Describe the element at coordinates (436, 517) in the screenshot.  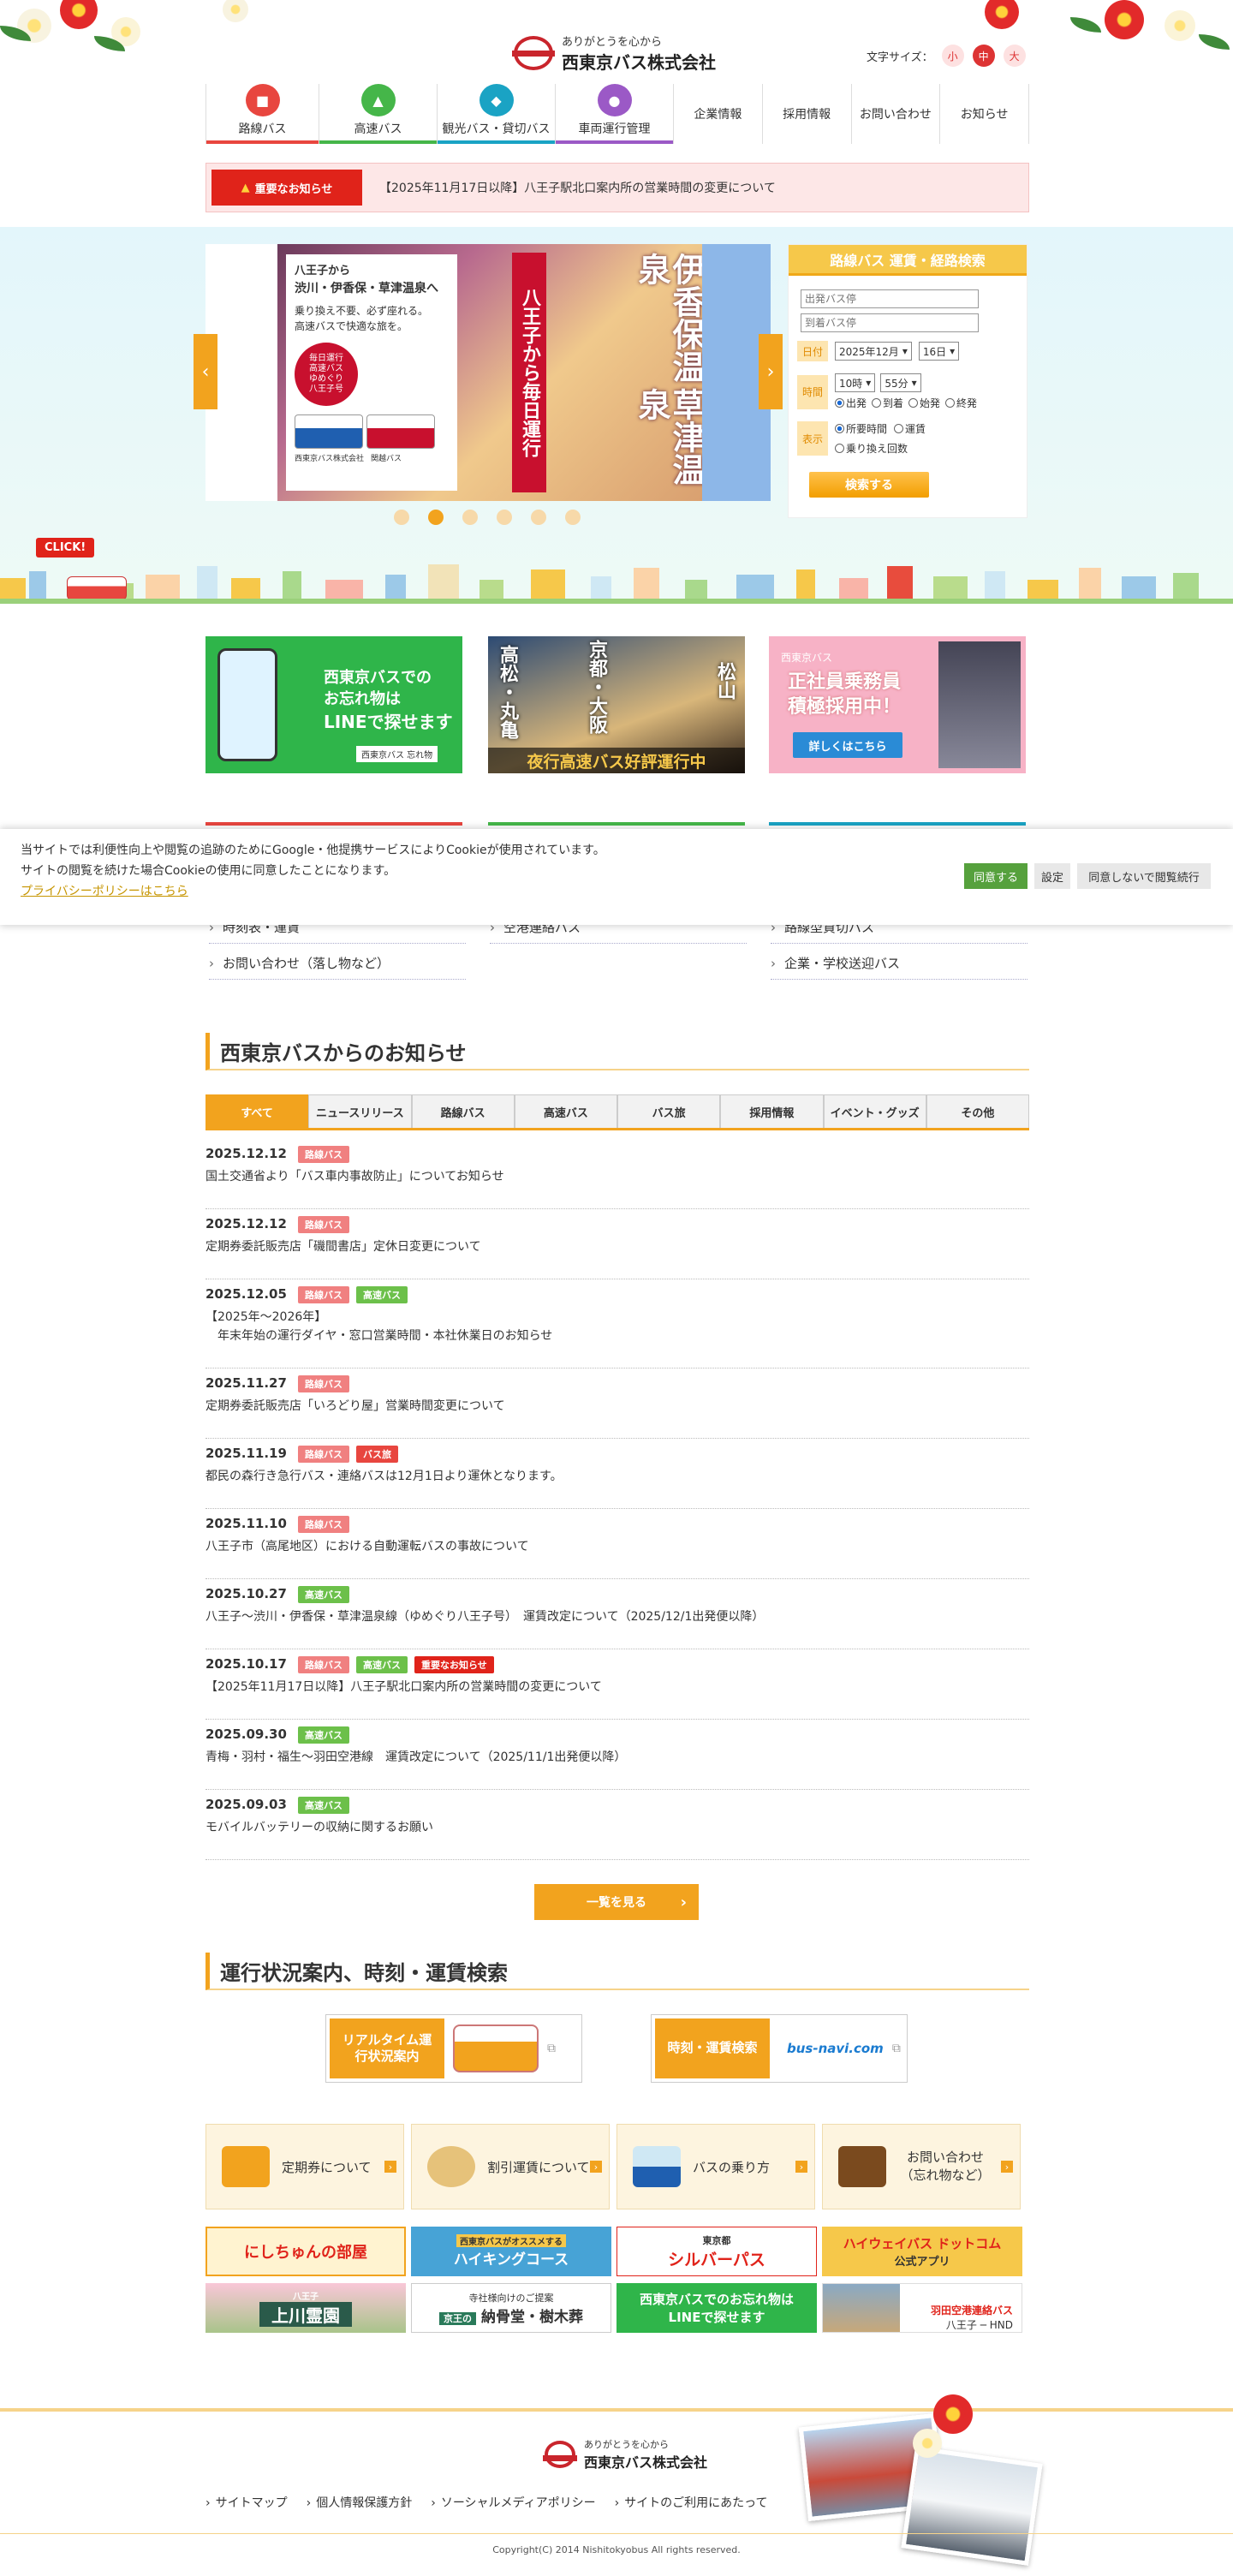
I see `slider-dot-active` at that location.